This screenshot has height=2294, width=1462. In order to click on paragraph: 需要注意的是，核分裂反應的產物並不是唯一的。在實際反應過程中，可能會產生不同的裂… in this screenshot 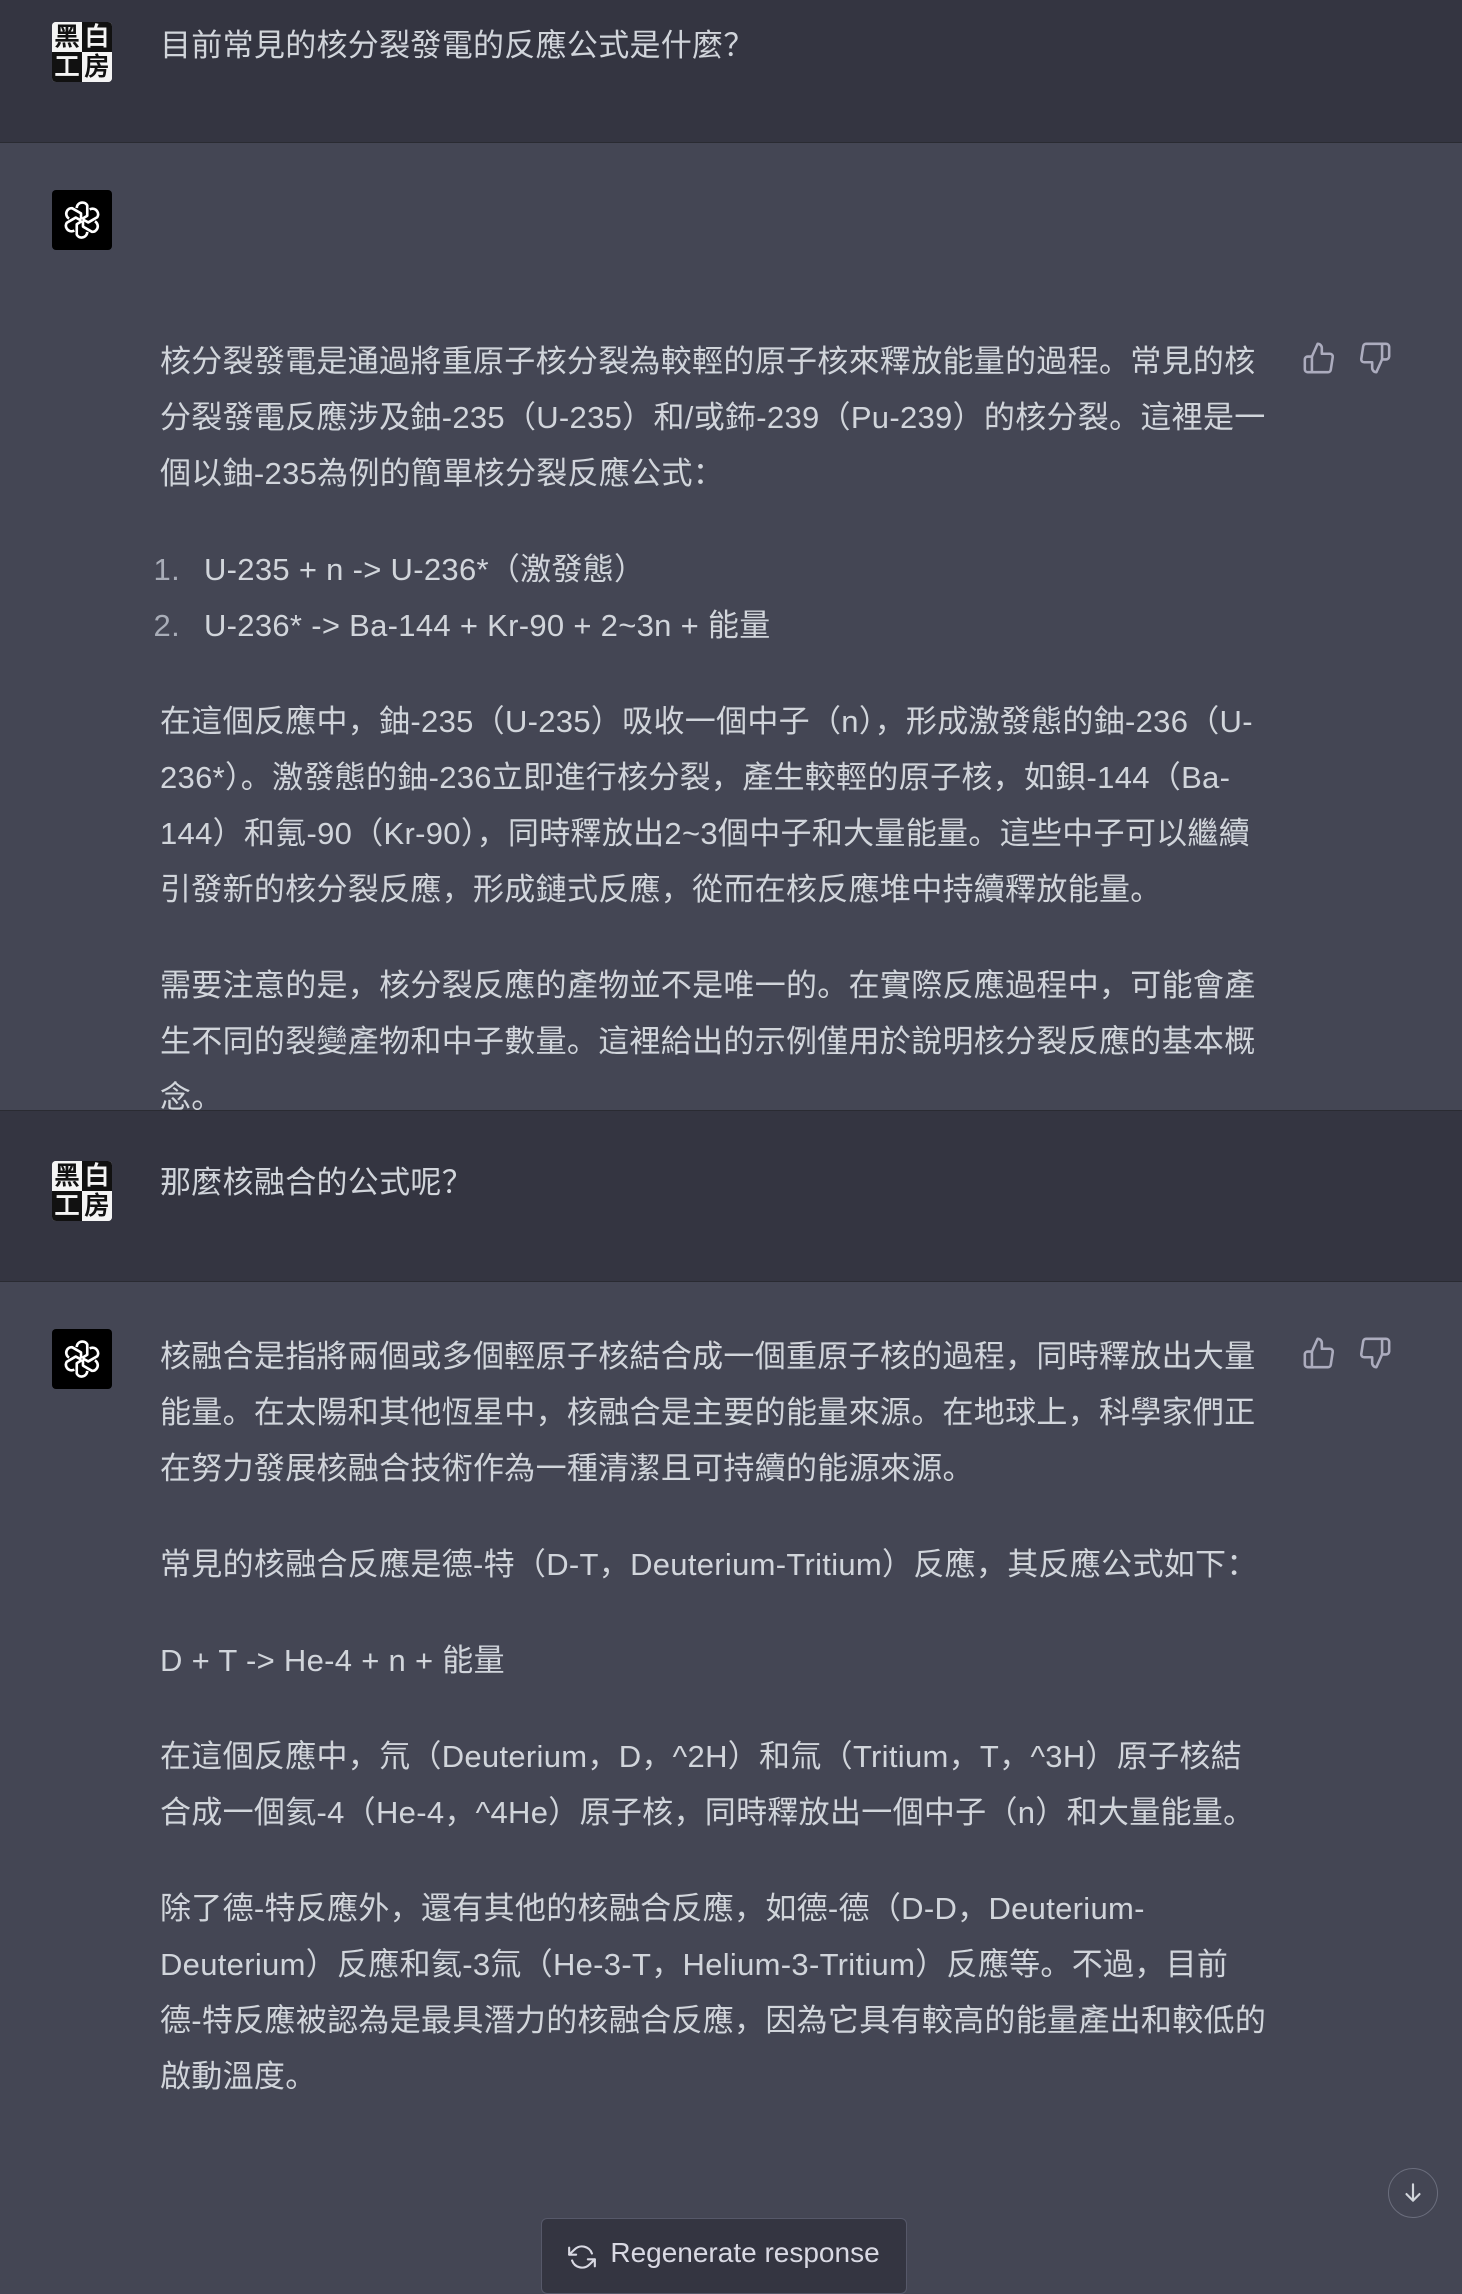, I will do `click(708, 1041)`.